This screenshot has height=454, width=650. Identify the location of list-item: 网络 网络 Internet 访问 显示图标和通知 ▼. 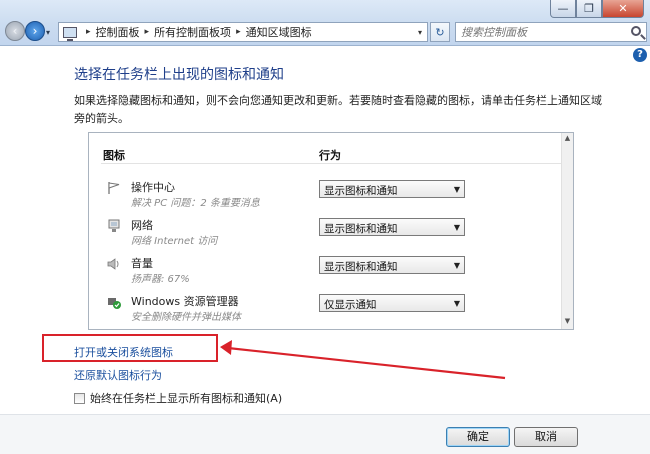
(324, 235).